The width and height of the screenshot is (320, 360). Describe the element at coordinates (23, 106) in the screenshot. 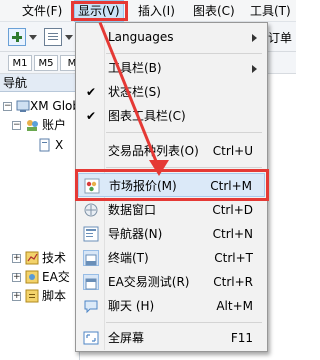

I see `terminal-root-icon` at that location.